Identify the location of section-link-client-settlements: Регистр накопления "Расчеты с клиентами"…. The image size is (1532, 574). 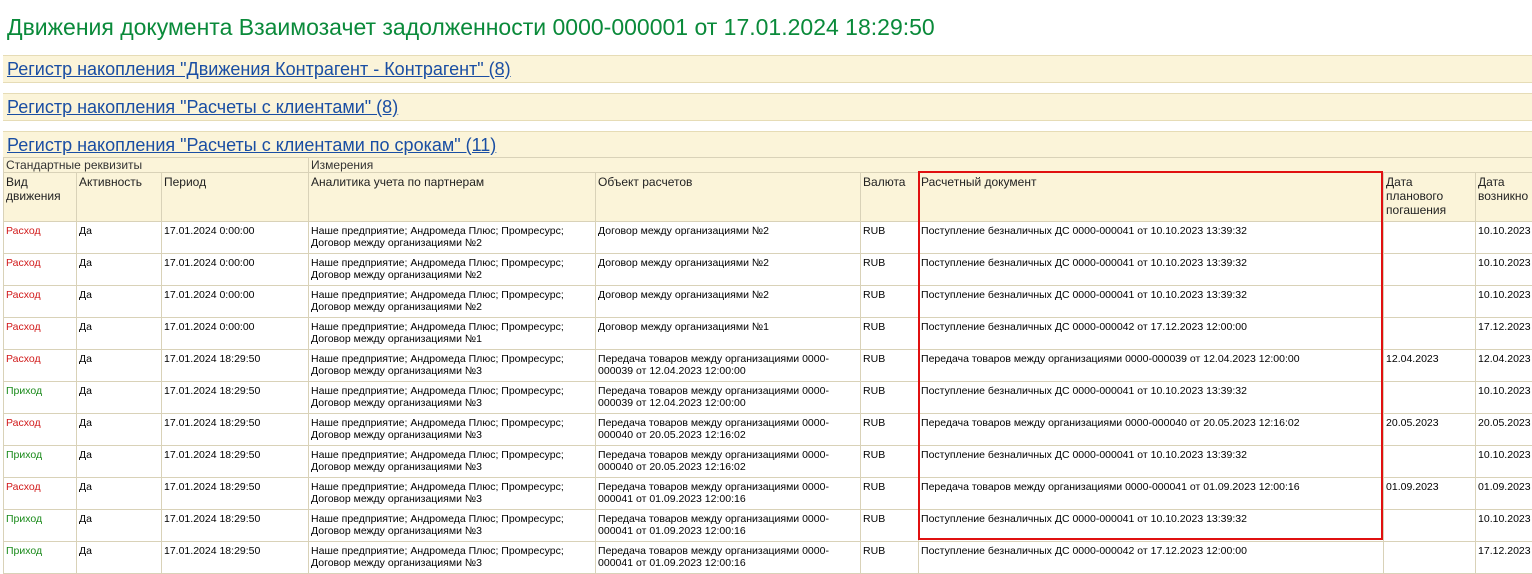
(202, 107).